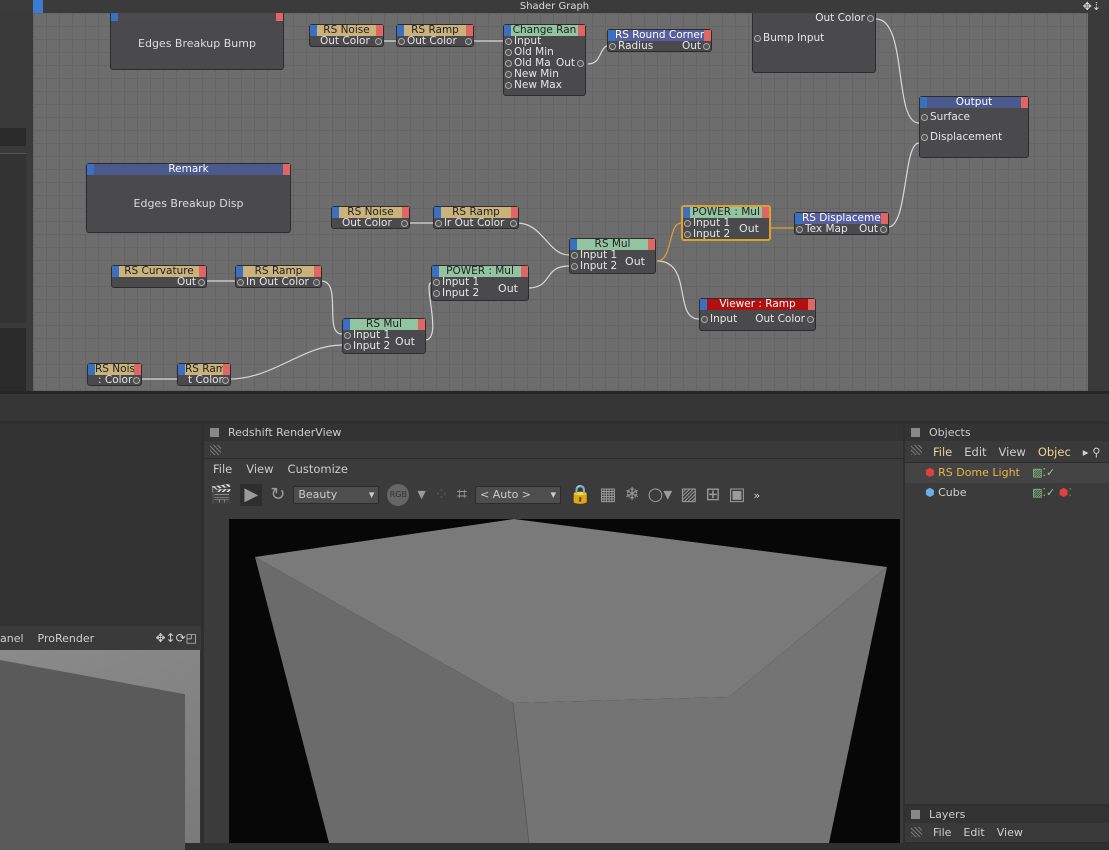 The height and width of the screenshot is (850, 1109). What do you see at coordinates (607, 495) in the screenshot?
I see `grid-icon: ▦` at bounding box center [607, 495].